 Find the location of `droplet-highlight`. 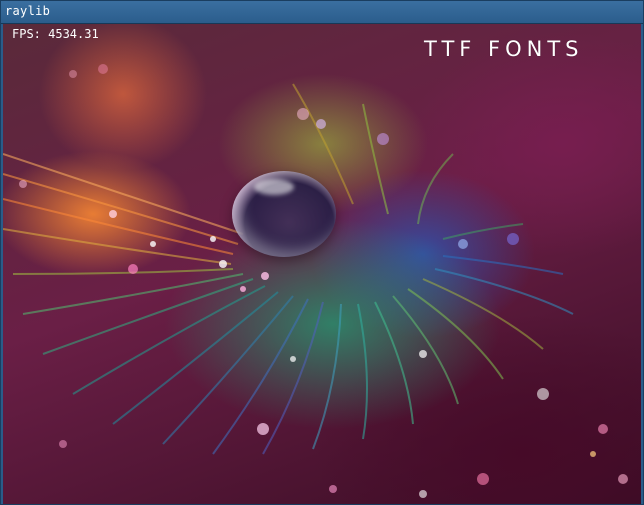

droplet-highlight is located at coordinates (274, 187).